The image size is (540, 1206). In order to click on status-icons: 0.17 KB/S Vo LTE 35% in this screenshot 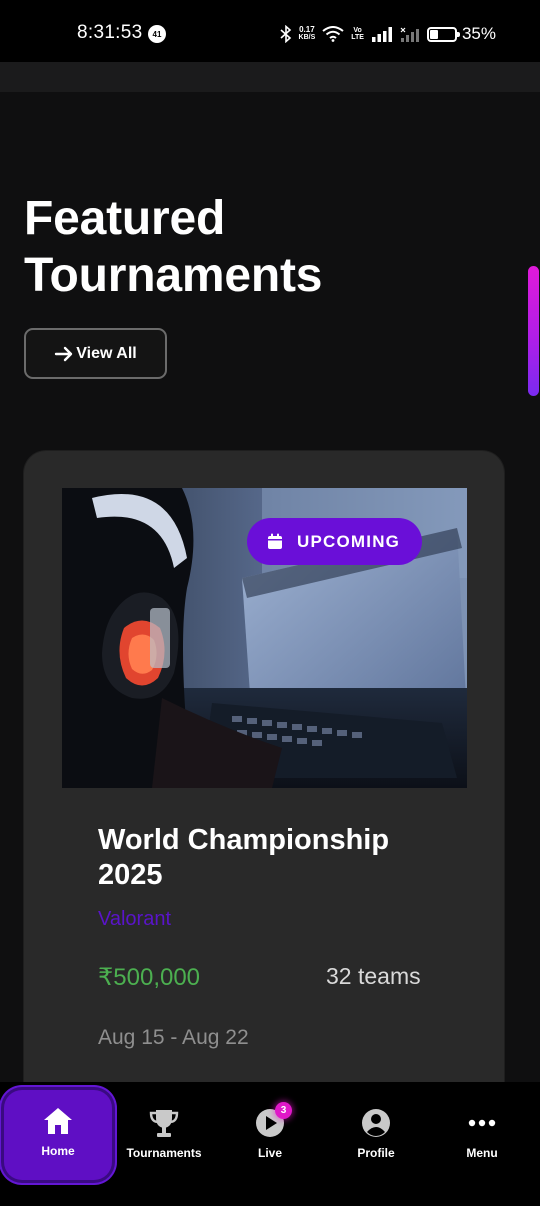, I will do `click(387, 34)`.